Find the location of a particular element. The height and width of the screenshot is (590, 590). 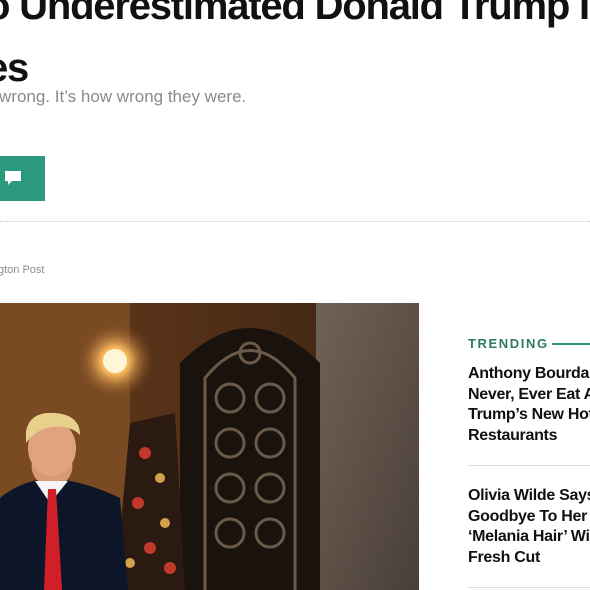

article-subhead: wrong. It’s how wrong they were. is located at coordinates (123, 96).